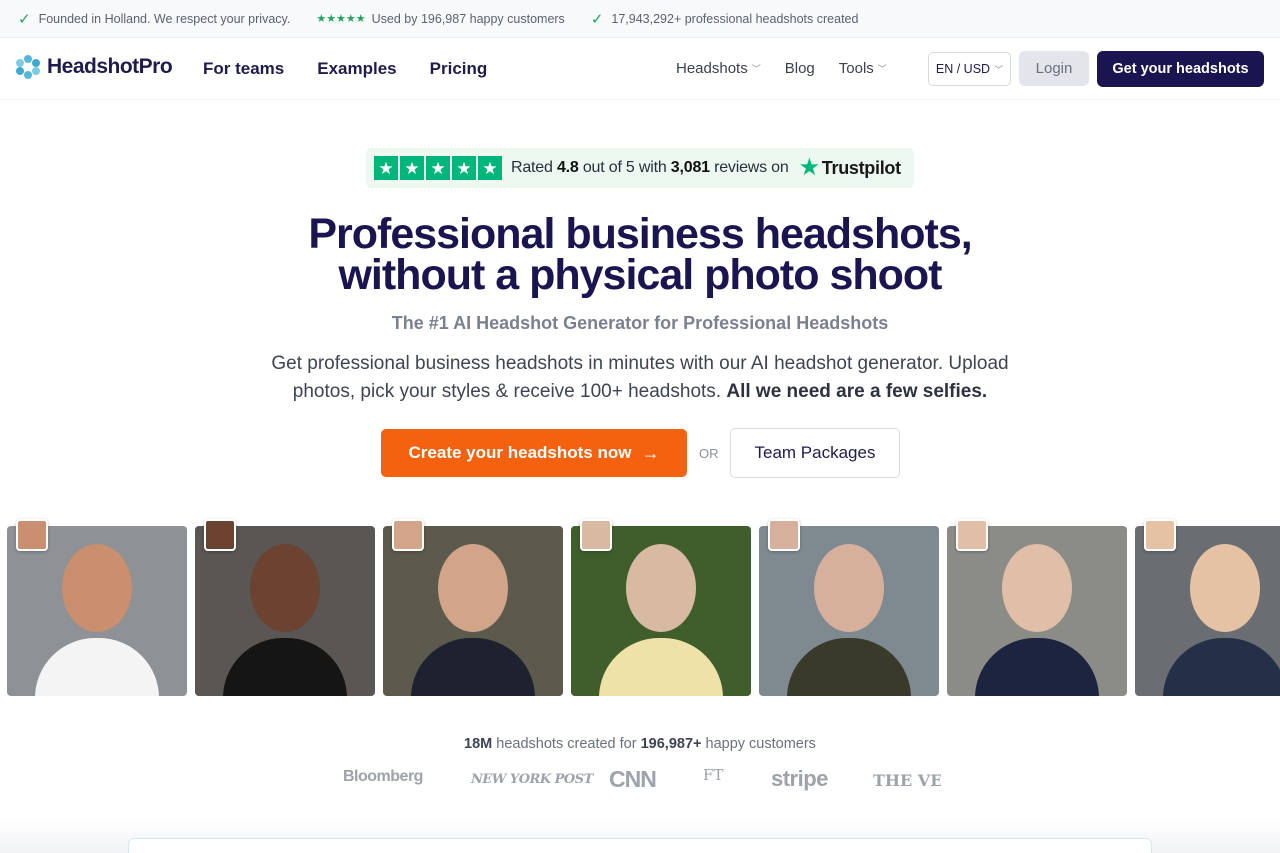  What do you see at coordinates (532, 779) in the screenshot?
I see `press-logo-new-york-post: NEW YORK POST` at bounding box center [532, 779].